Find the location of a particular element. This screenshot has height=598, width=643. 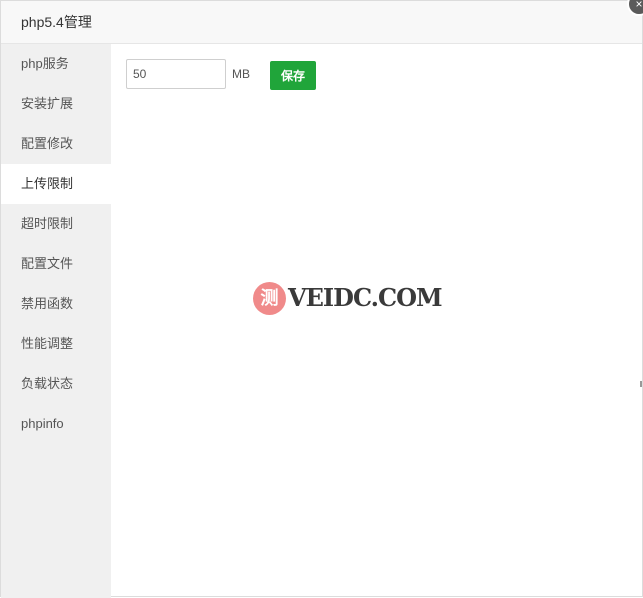

sidebar-item-phpinfo: phpinfo is located at coordinates (56, 424).